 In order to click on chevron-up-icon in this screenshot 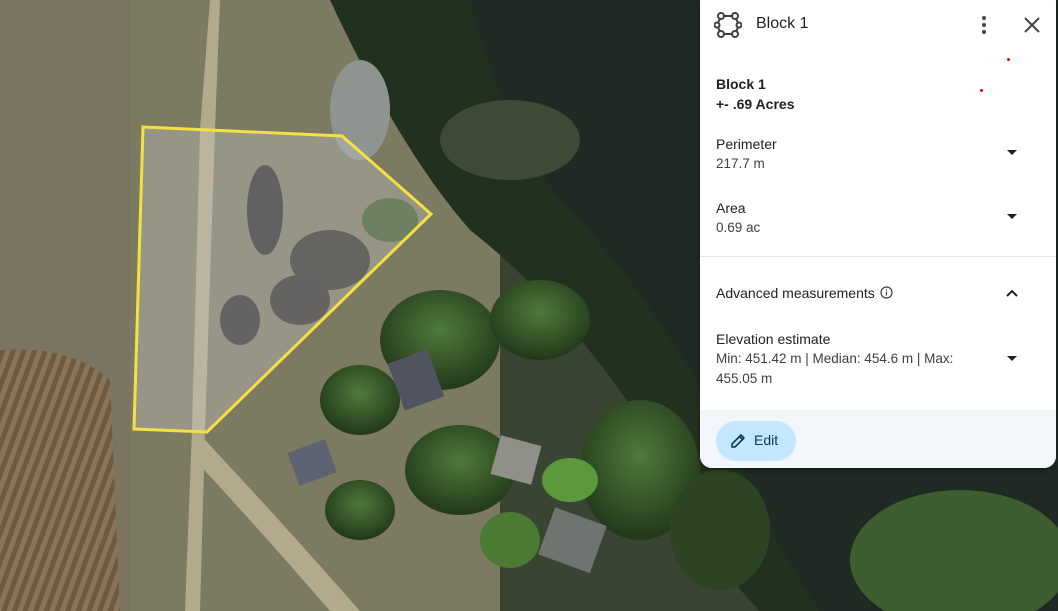, I will do `click(1012, 293)`.